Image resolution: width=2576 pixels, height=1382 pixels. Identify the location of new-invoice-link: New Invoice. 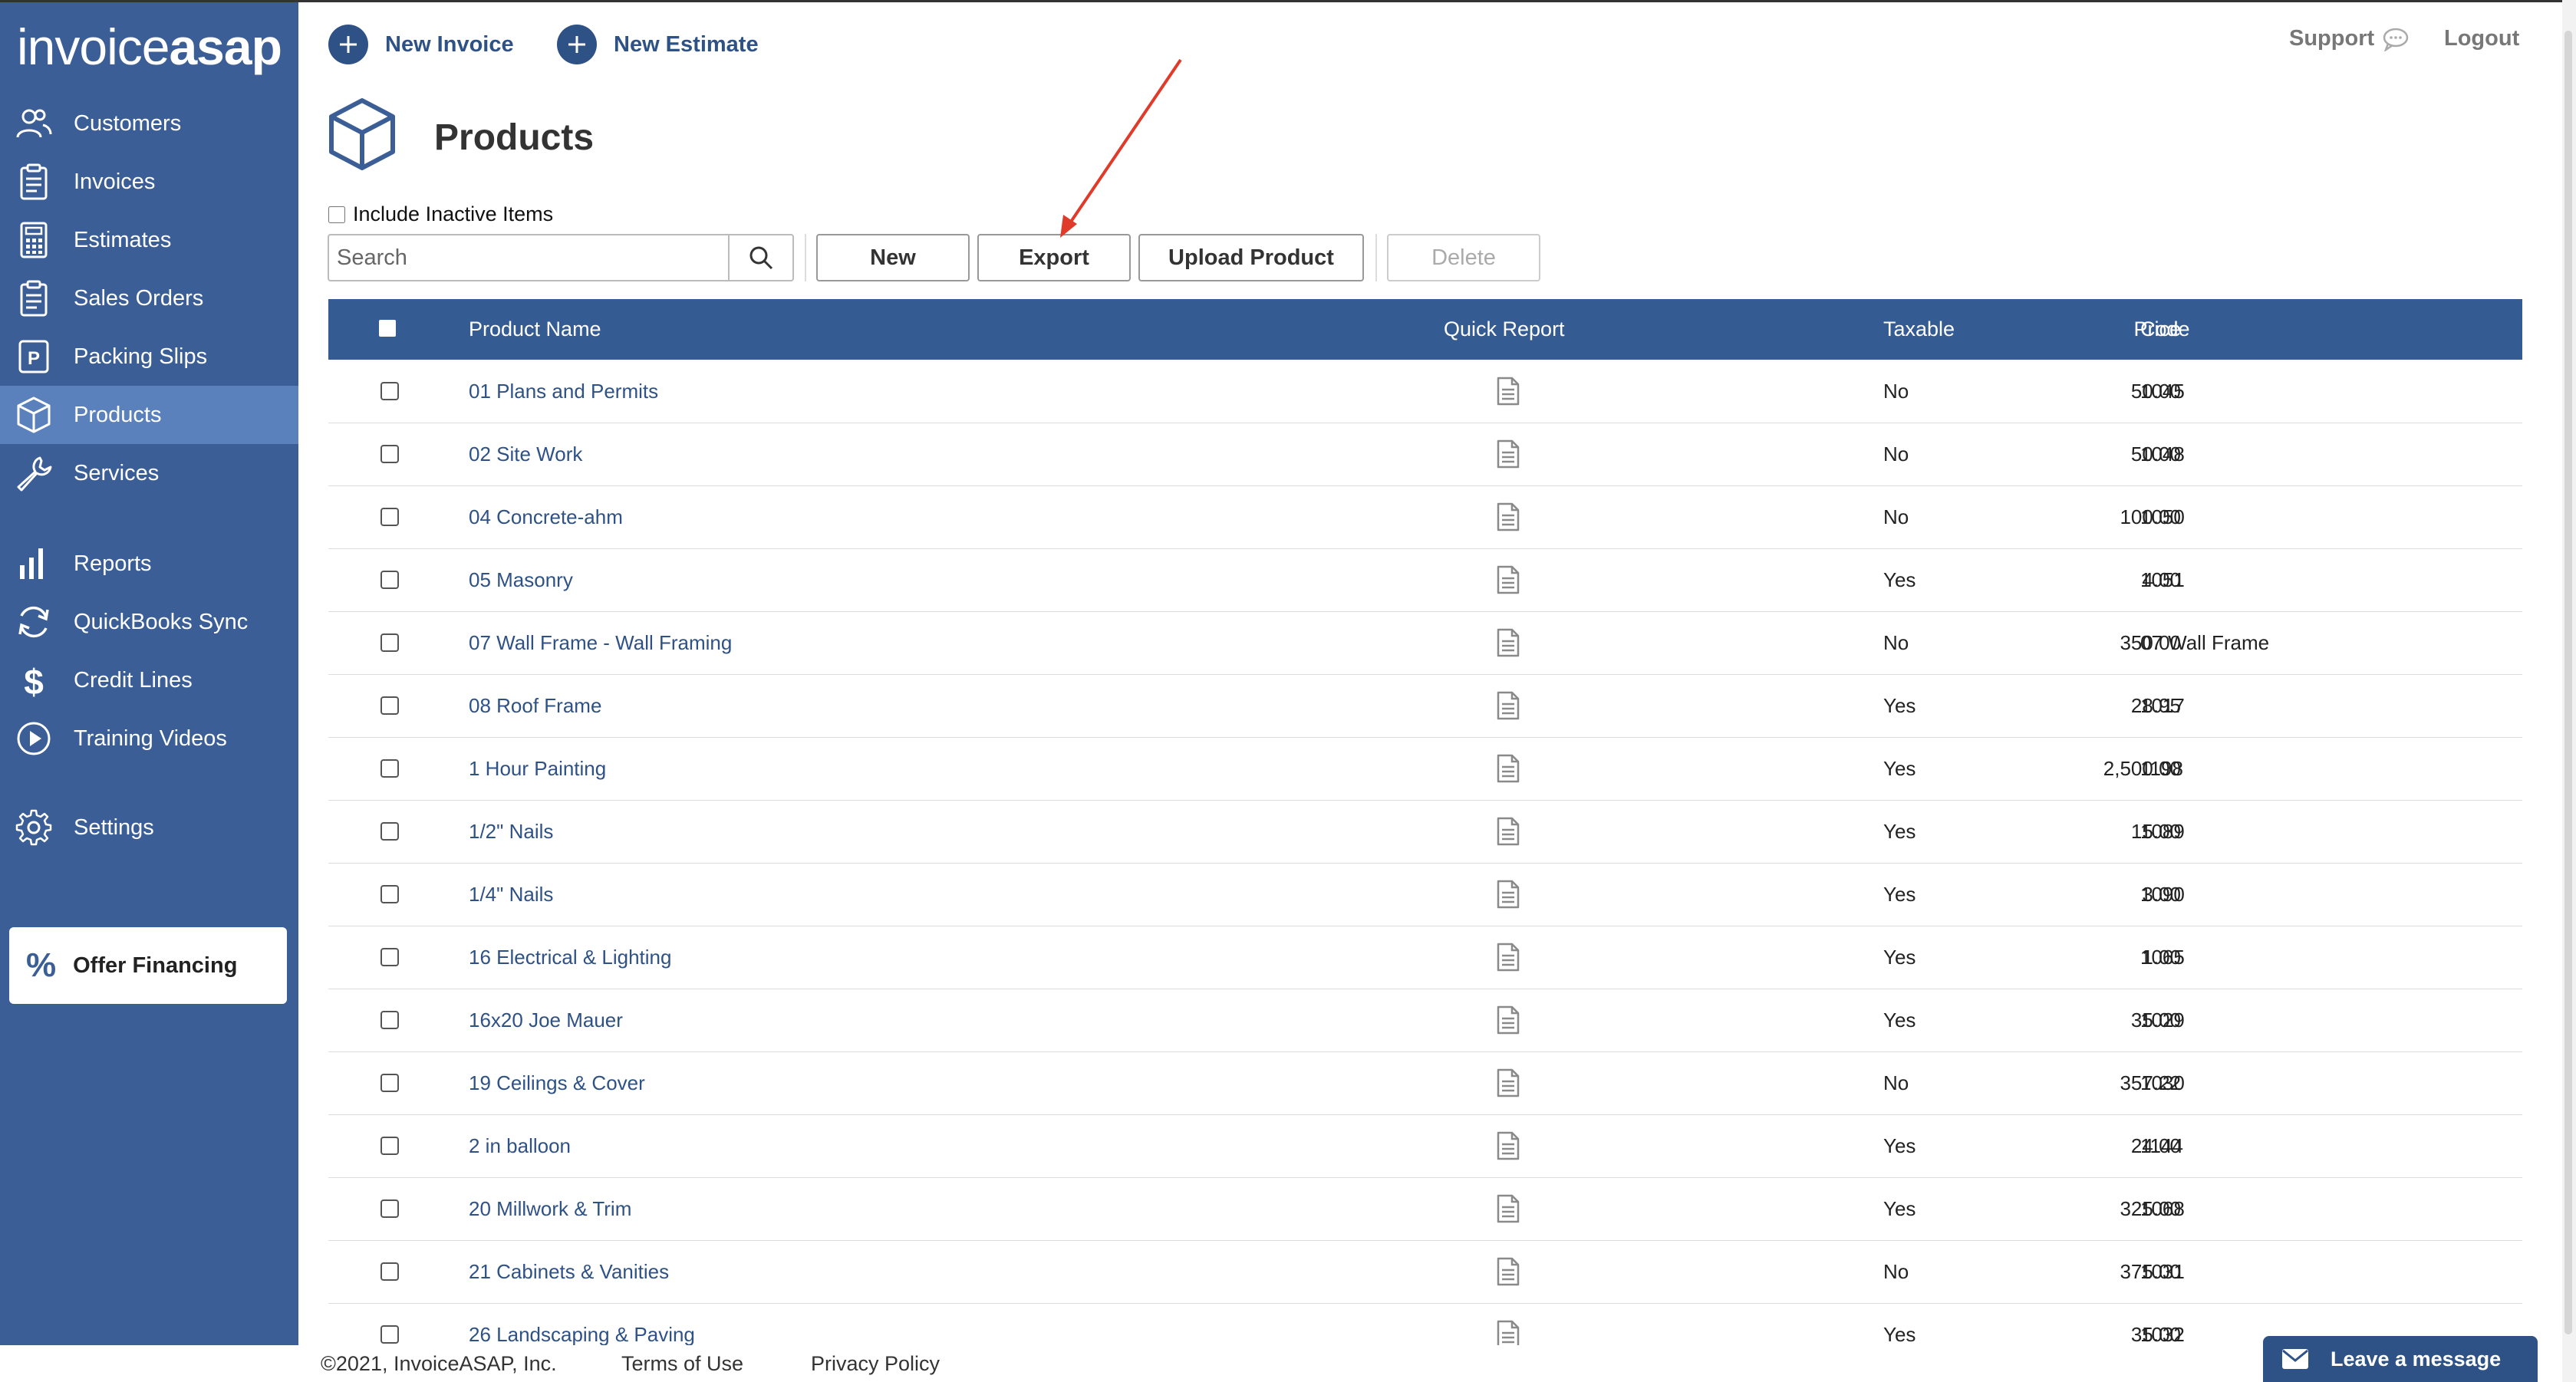
(421, 44).